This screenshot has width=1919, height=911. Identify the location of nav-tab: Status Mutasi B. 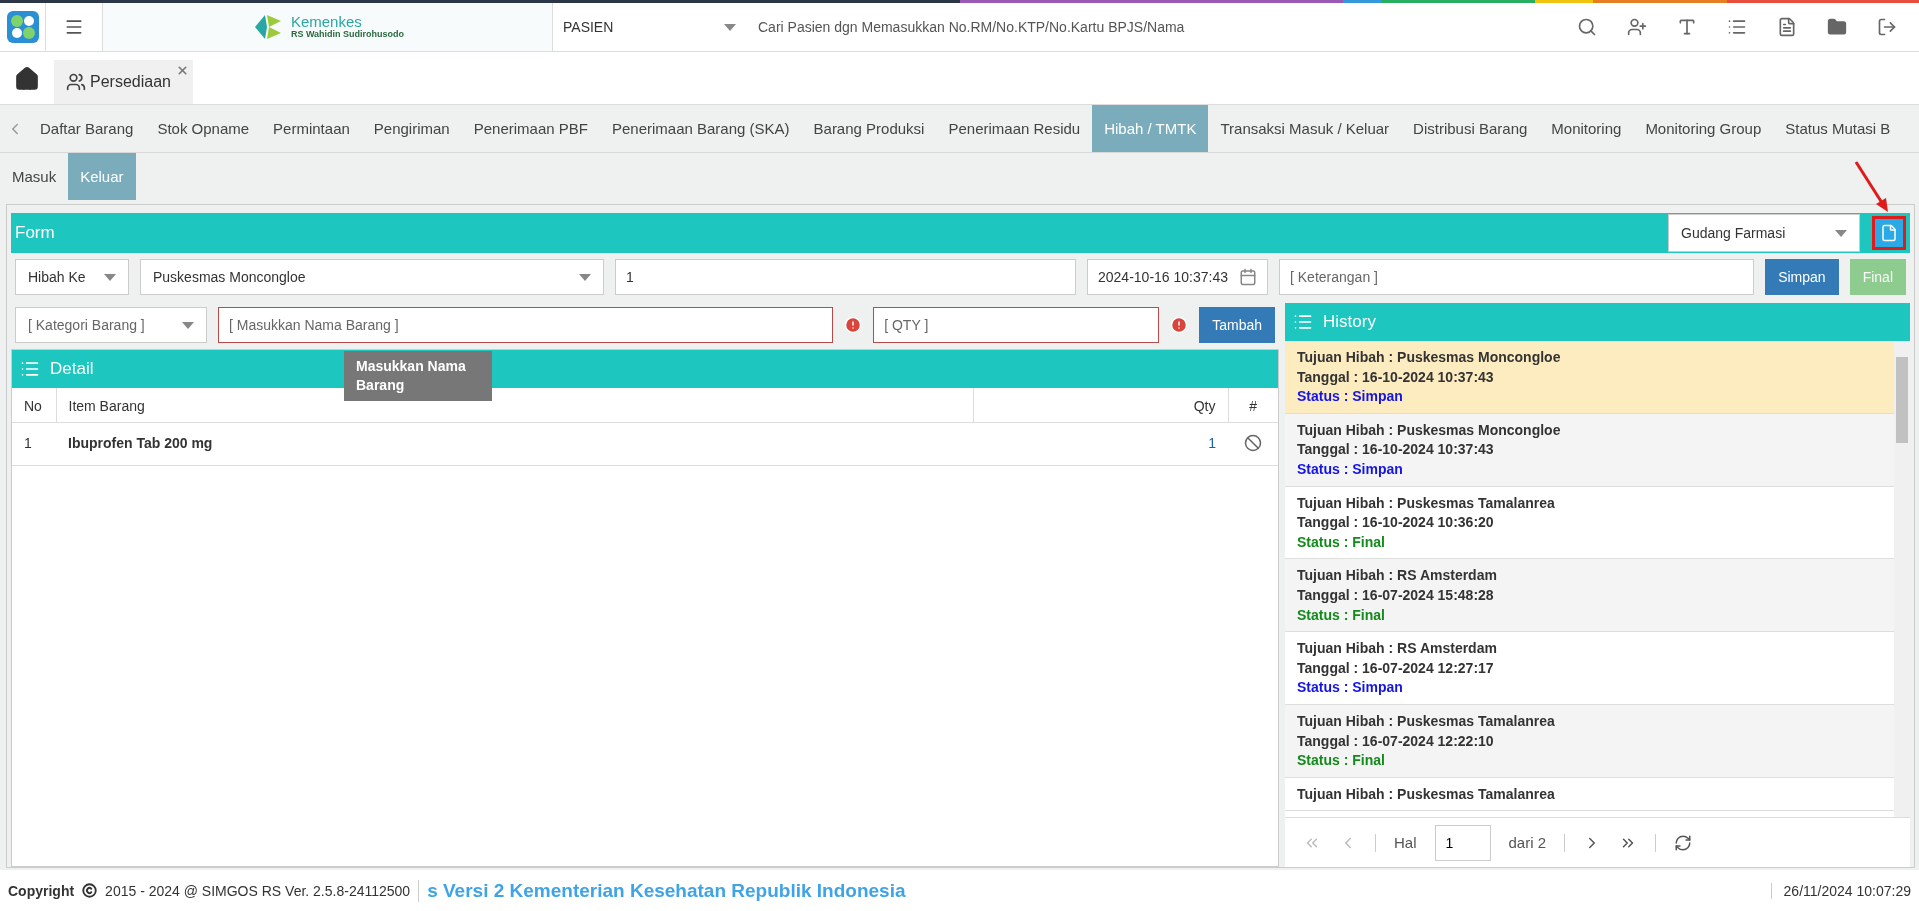
(1838, 128).